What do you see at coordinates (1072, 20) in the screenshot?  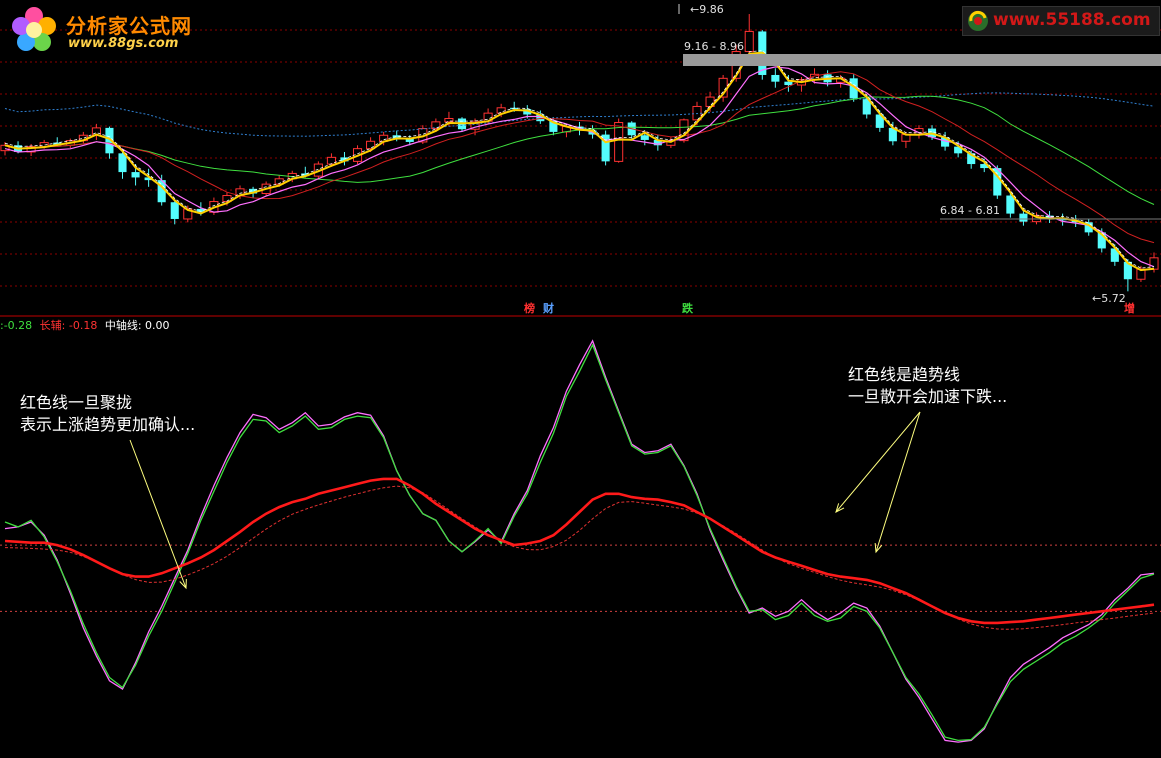 I see `site-url: www.55188.com` at bounding box center [1072, 20].